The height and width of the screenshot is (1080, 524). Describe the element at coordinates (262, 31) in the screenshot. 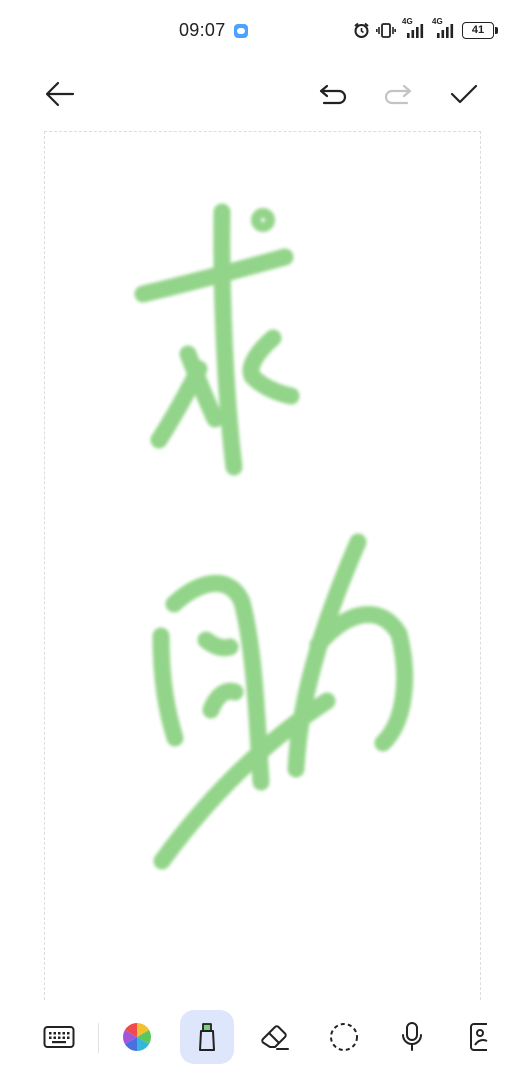

I see `status-bar: 09:07 4G 4G 41` at that location.